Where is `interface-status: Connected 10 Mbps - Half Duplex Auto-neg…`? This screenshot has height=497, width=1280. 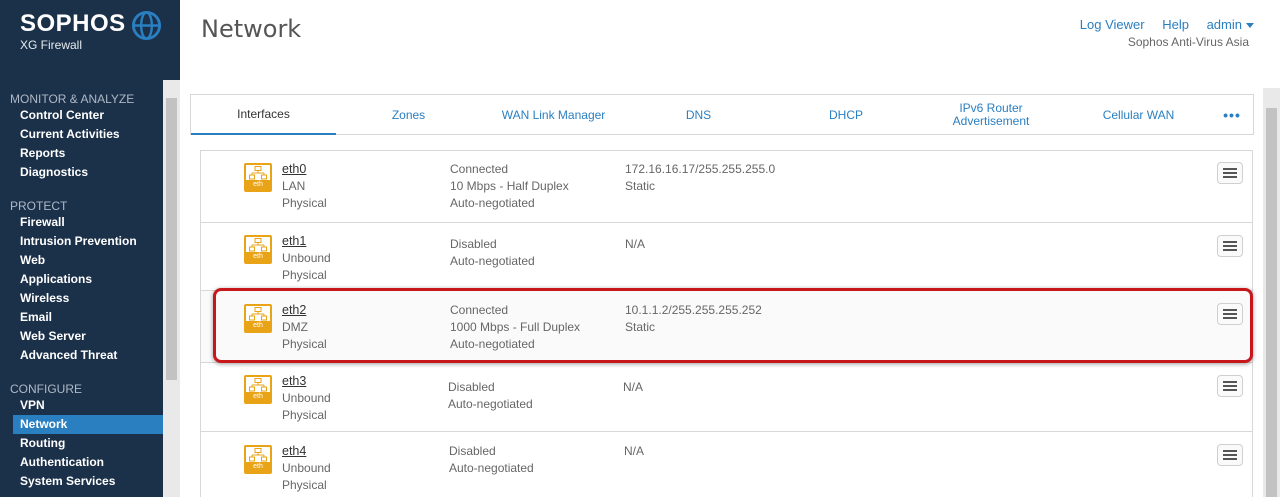
interface-status: Connected 10 Mbps - Half Duplex Auto-neg… is located at coordinates (509, 186).